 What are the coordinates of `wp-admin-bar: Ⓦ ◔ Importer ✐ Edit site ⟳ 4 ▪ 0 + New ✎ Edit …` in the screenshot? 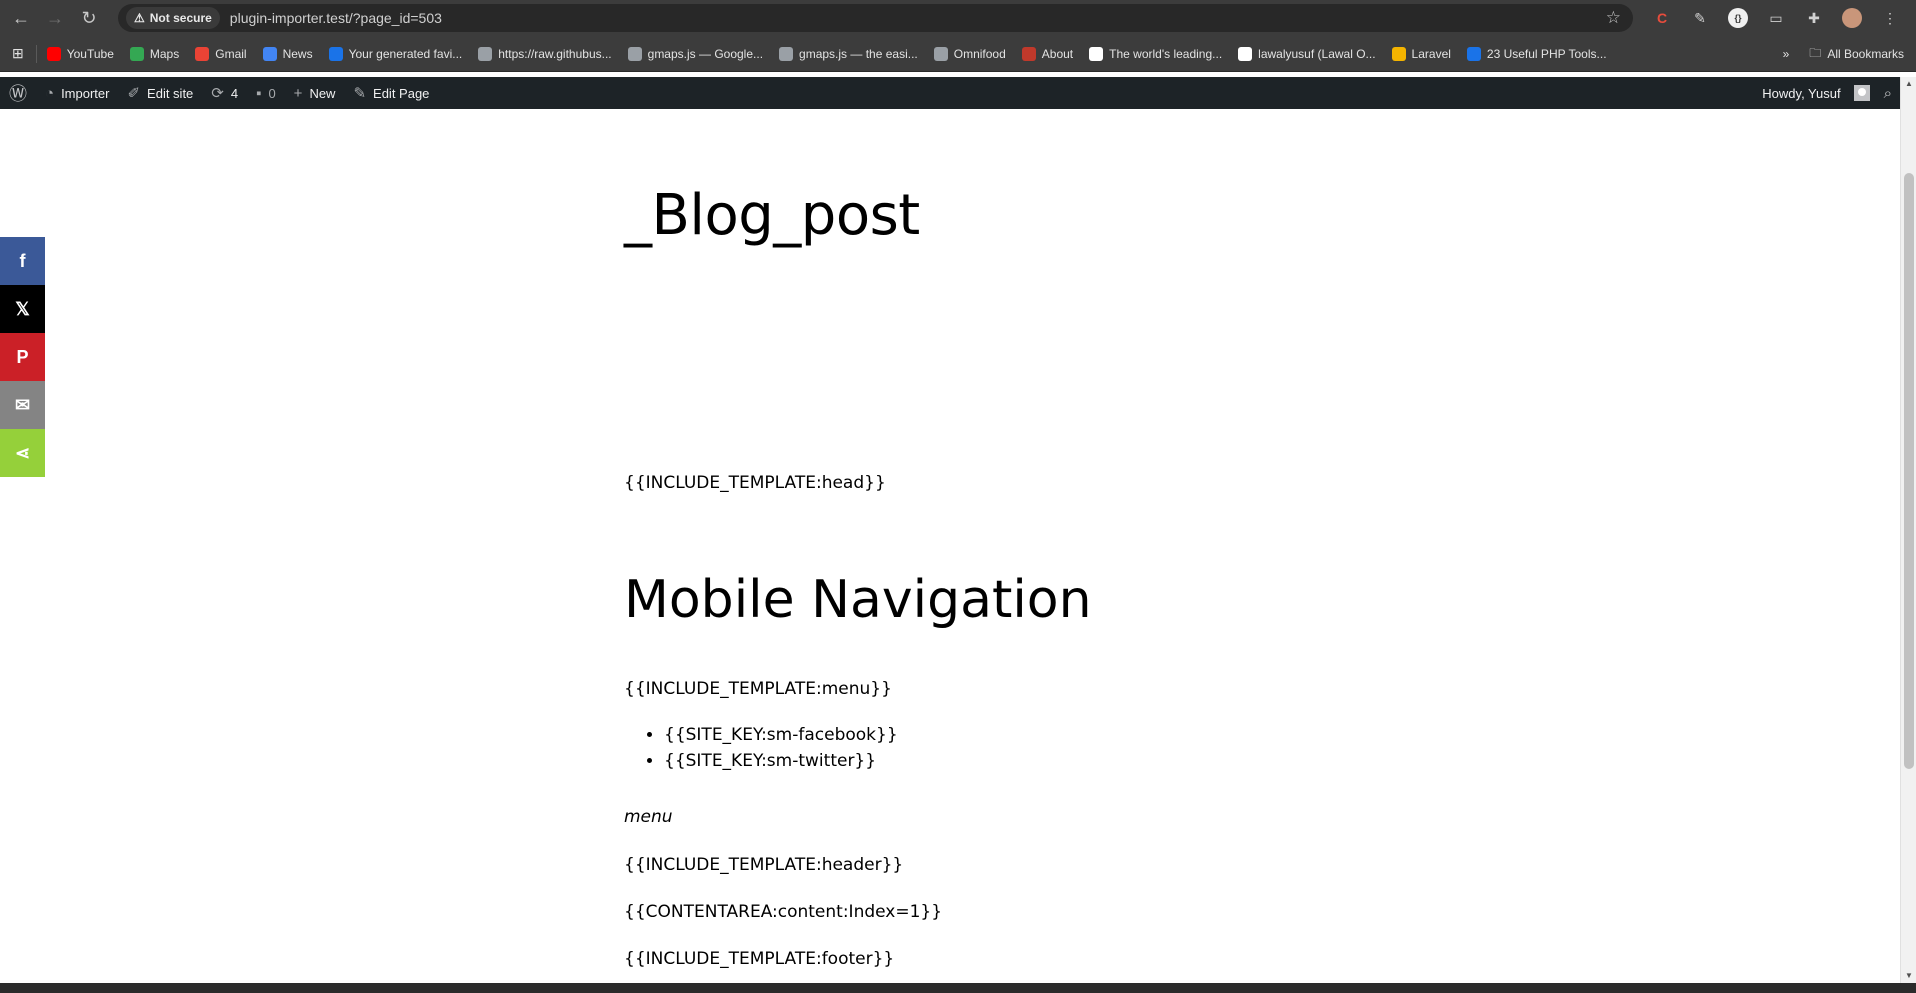 It's located at (950, 93).